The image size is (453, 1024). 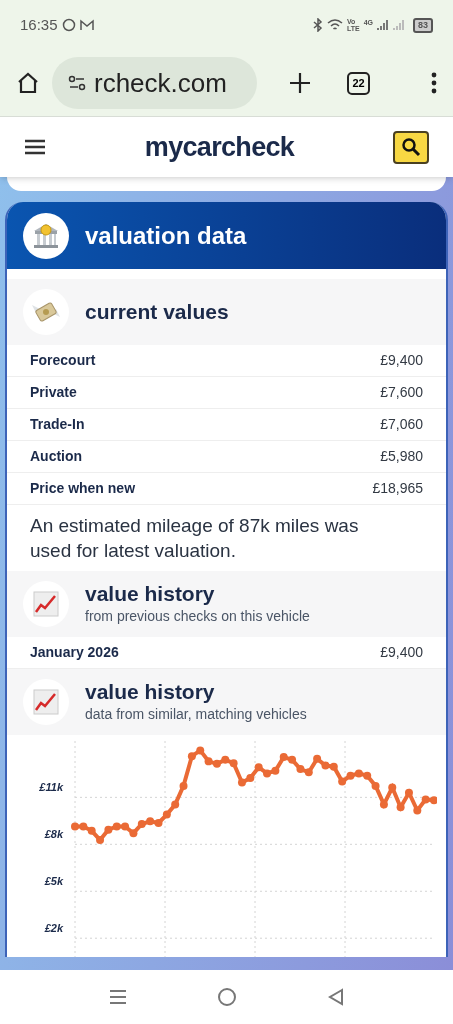 What do you see at coordinates (166, 235) in the screenshot?
I see `card-title: valuation data` at bounding box center [166, 235].